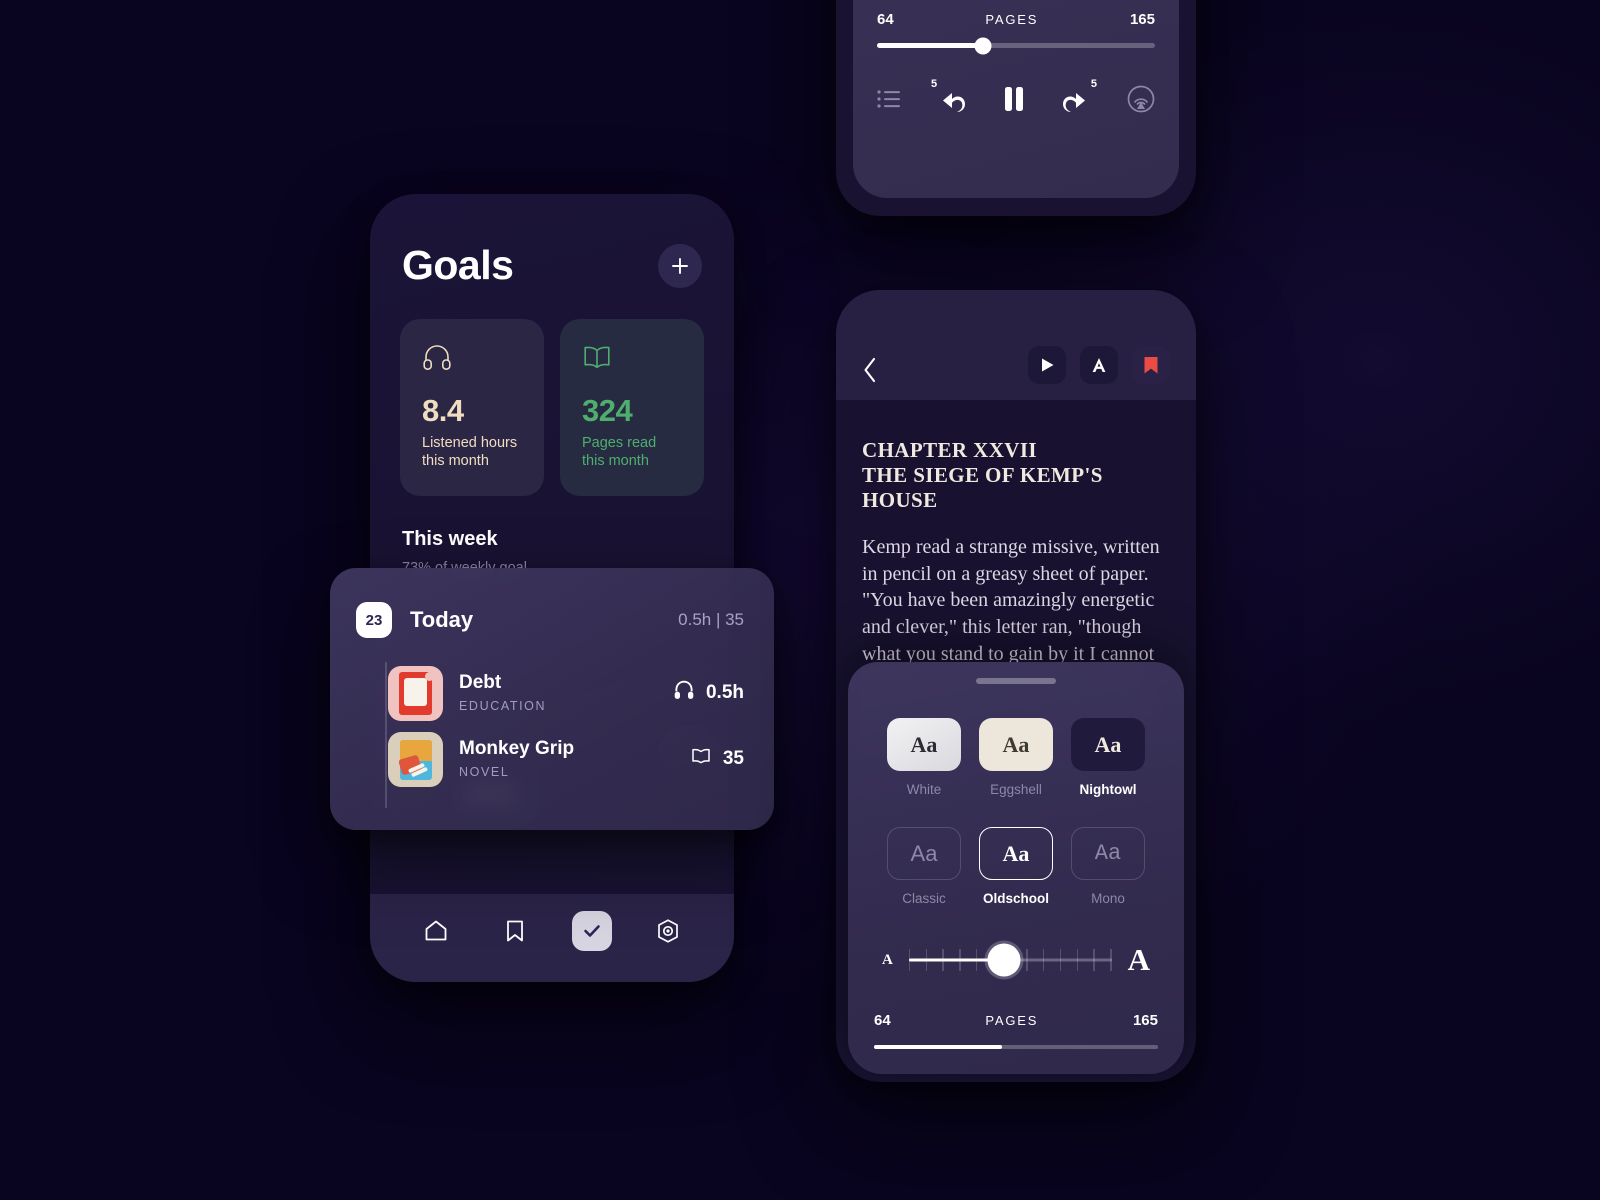  Describe the element at coordinates (374, 620) in the screenshot. I see `today-date-chip: 23` at that location.